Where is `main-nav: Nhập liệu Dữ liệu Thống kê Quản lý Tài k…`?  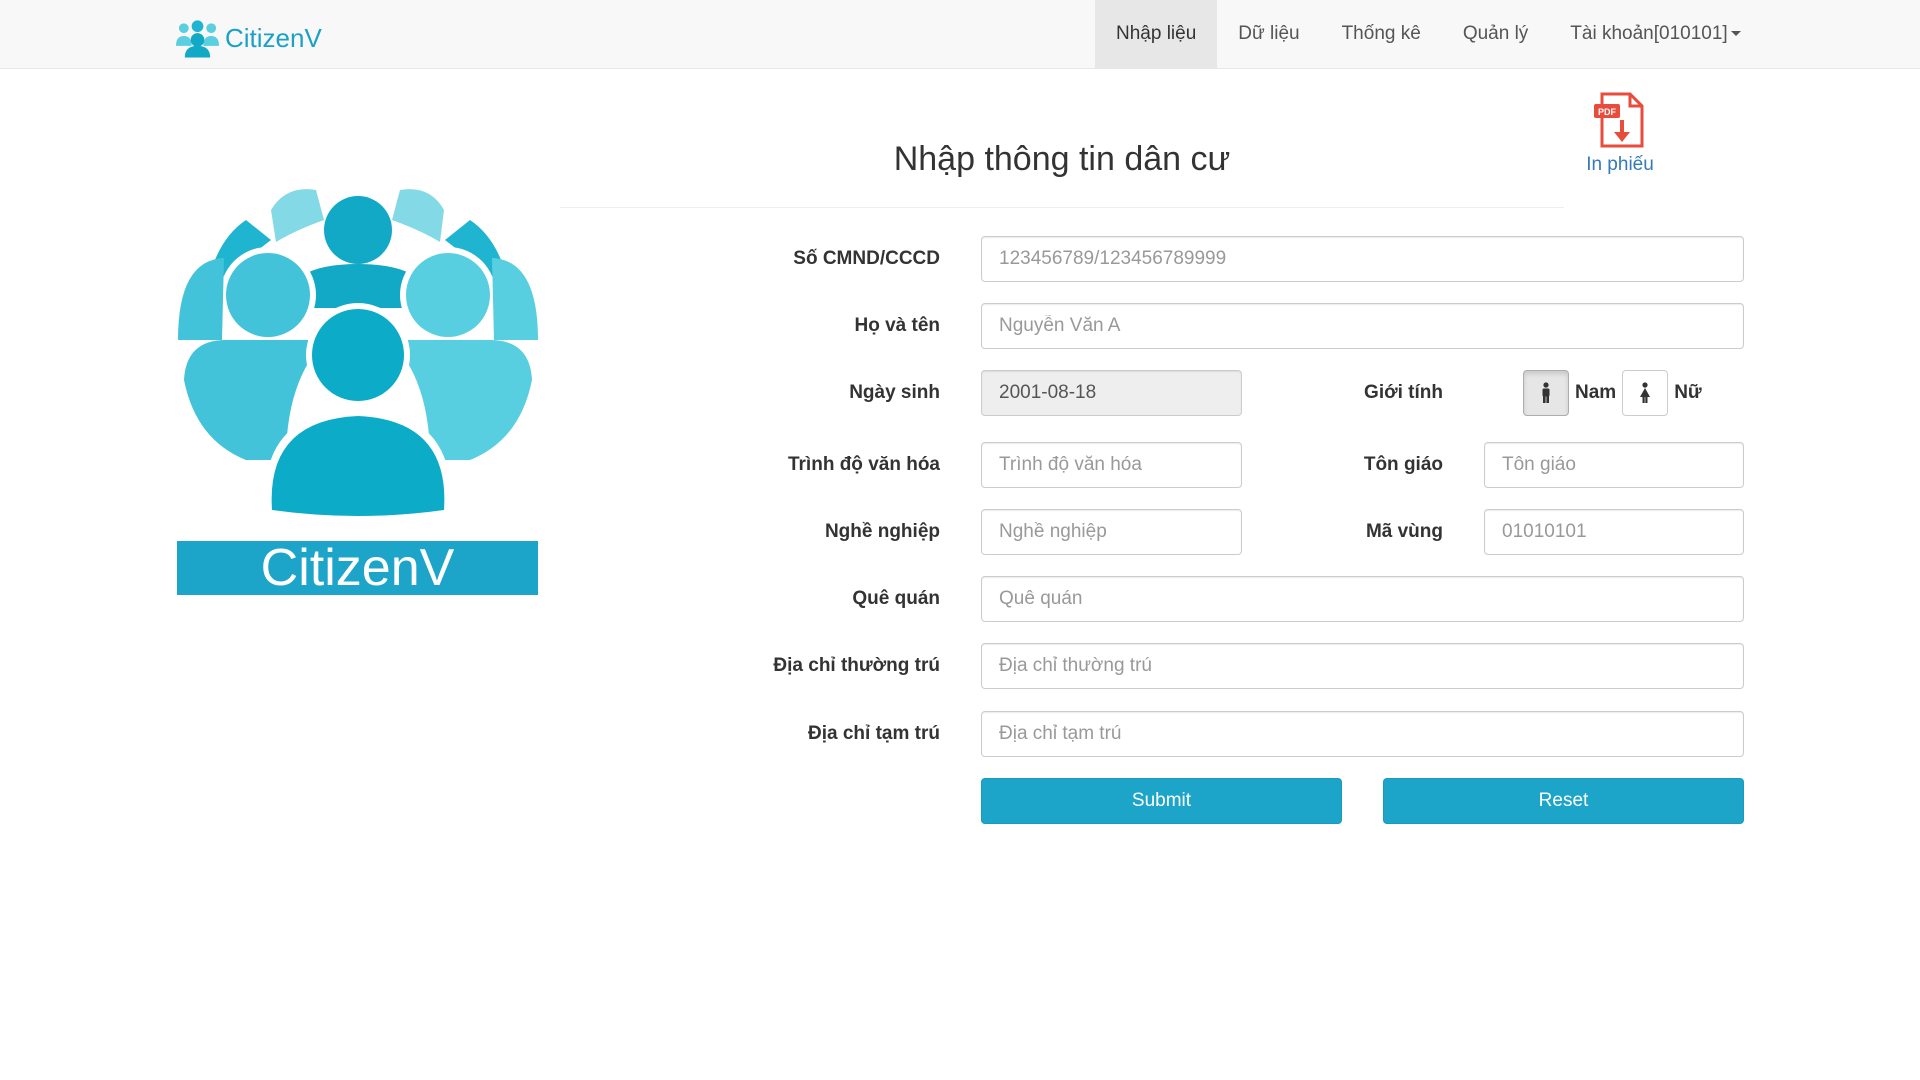 main-nav: Nhập liệu Dữ liệu Thống kê Quản lý Tài k… is located at coordinates (1428, 34).